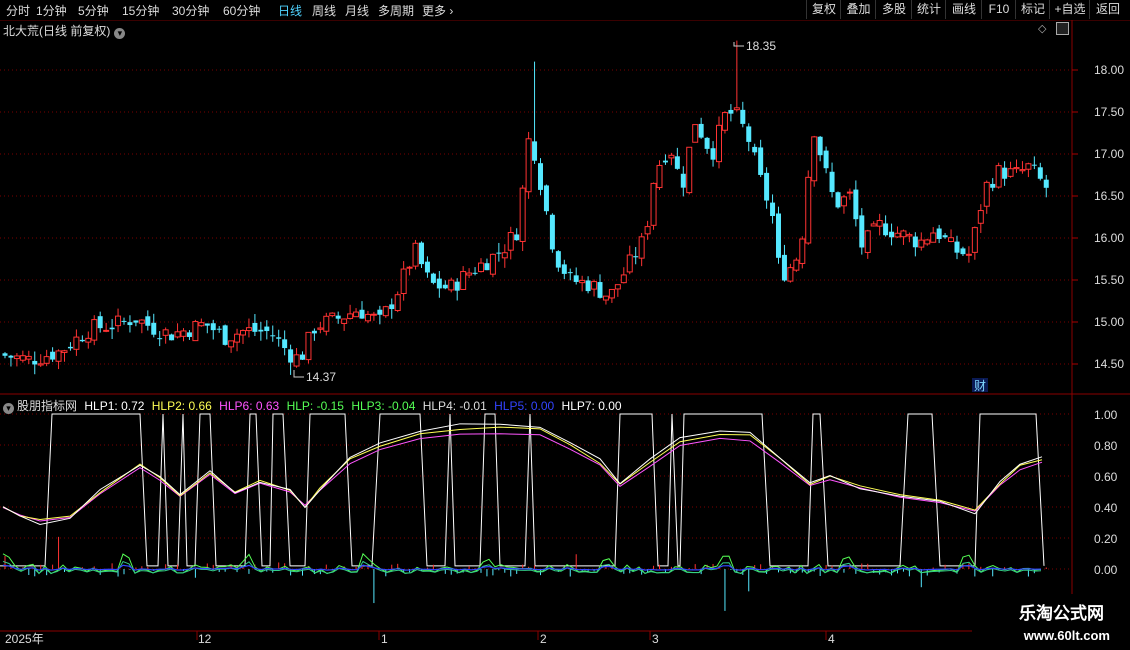 The image size is (1130, 650). What do you see at coordinates (1106, 477) in the screenshot?
I see `indicator-axis-label: 0.60` at bounding box center [1106, 477].